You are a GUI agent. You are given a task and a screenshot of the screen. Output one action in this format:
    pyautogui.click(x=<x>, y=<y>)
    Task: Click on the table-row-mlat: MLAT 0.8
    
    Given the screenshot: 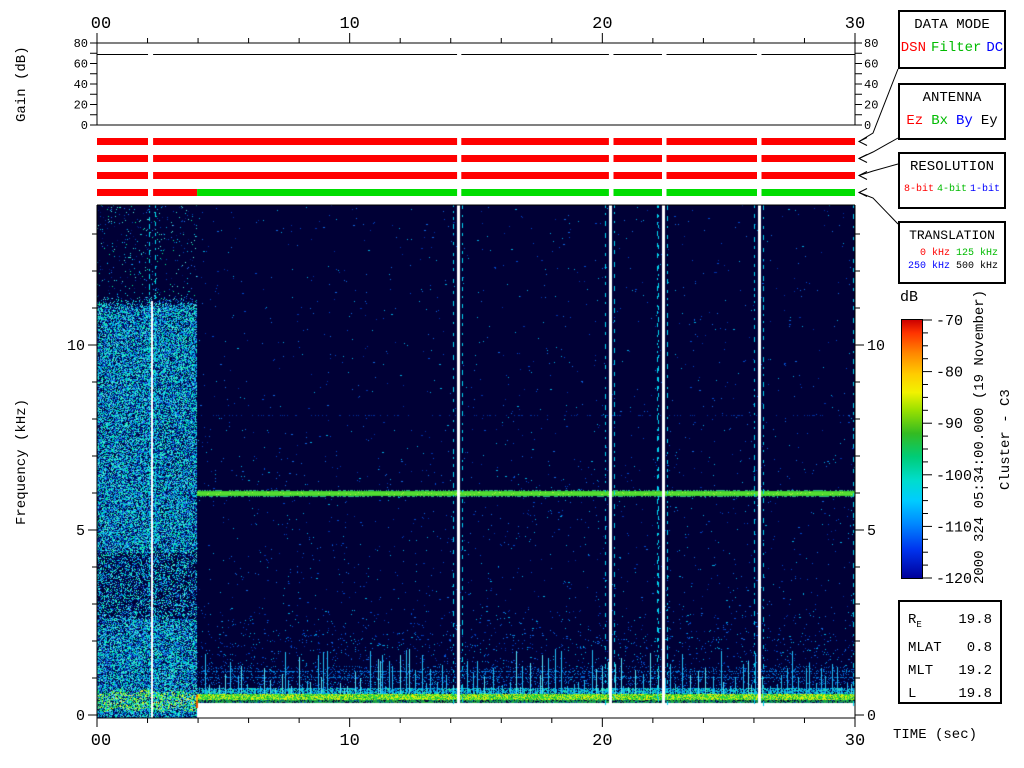 What is the action you would take?
    pyautogui.click(x=950, y=648)
    